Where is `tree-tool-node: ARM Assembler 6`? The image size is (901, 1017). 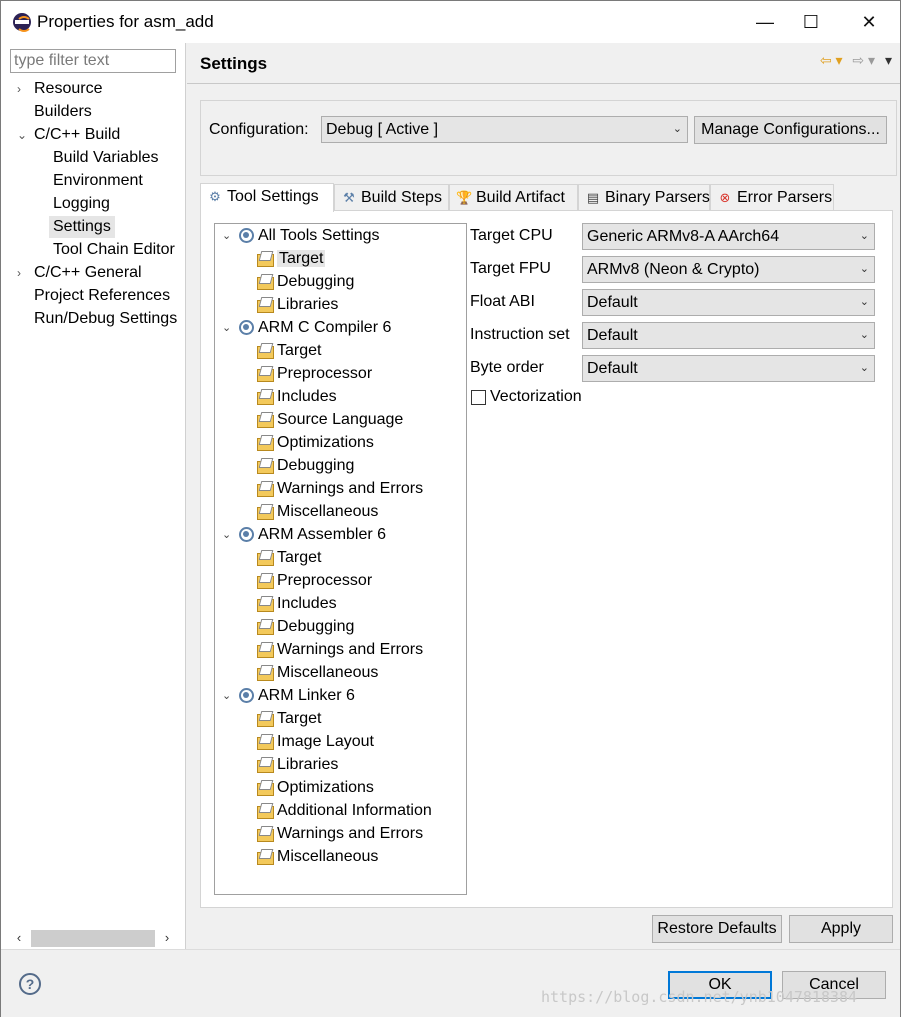 tree-tool-node: ARM Assembler 6 is located at coordinates (312, 535).